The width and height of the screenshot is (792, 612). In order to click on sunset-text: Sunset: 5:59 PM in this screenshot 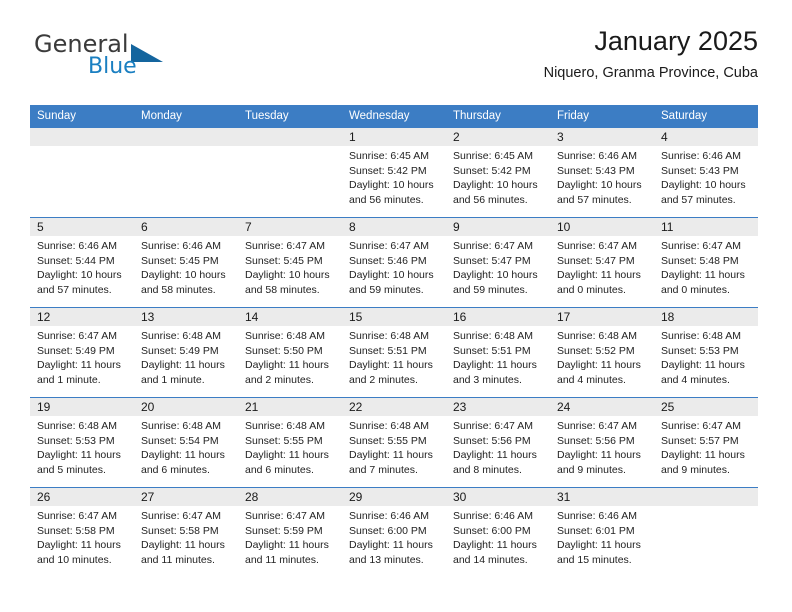, I will do `click(284, 530)`.